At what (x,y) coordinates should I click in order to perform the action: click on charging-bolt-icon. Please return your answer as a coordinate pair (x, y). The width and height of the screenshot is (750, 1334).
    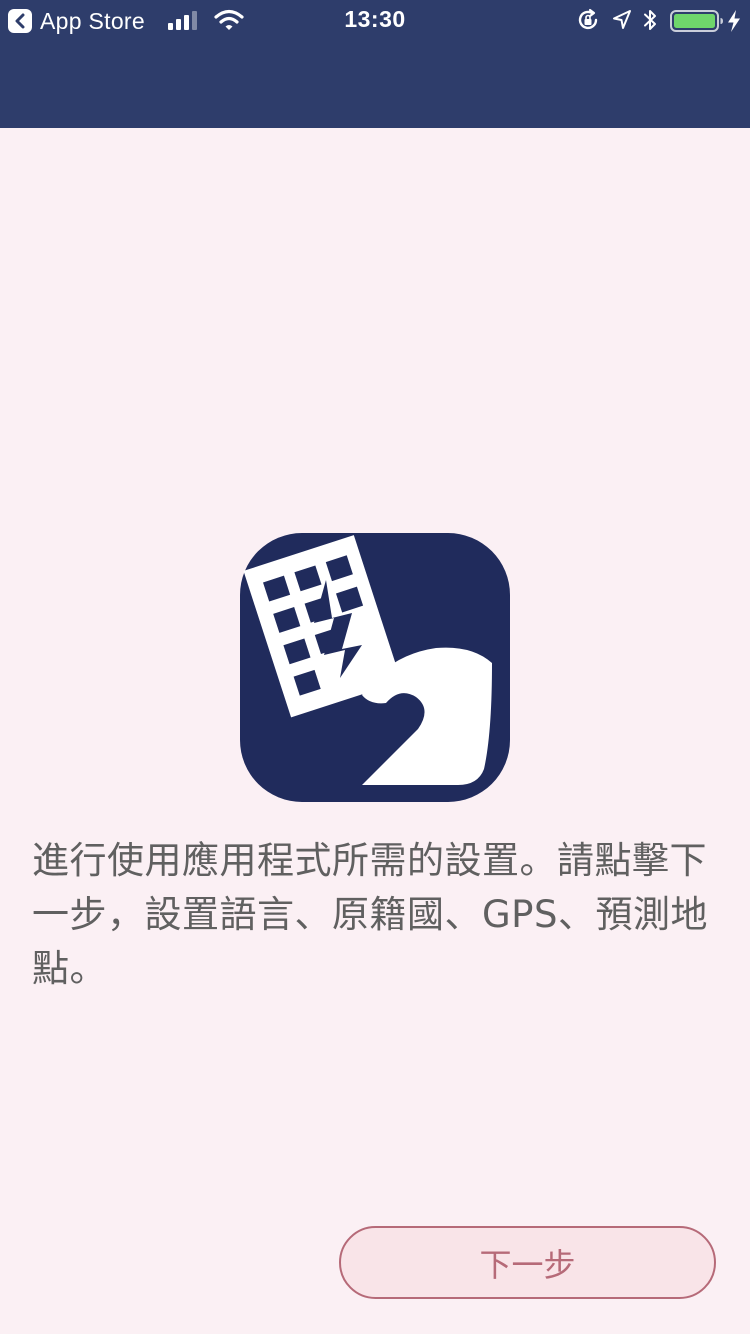
    Looking at the image, I should click on (734, 21).